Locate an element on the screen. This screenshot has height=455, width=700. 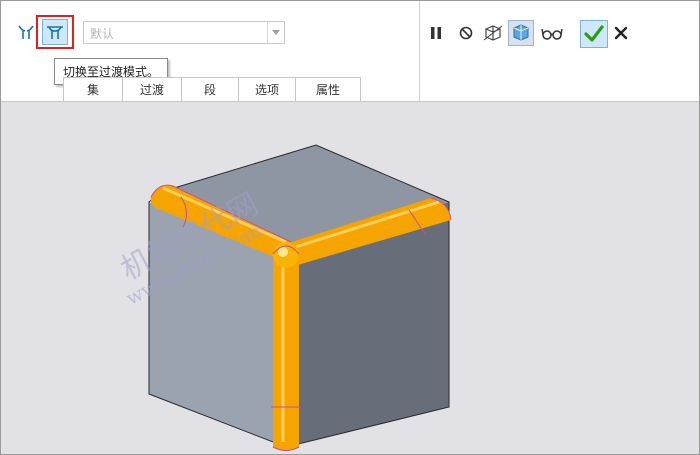
tab-properties: 属性 is located at coordinates (328, 89).